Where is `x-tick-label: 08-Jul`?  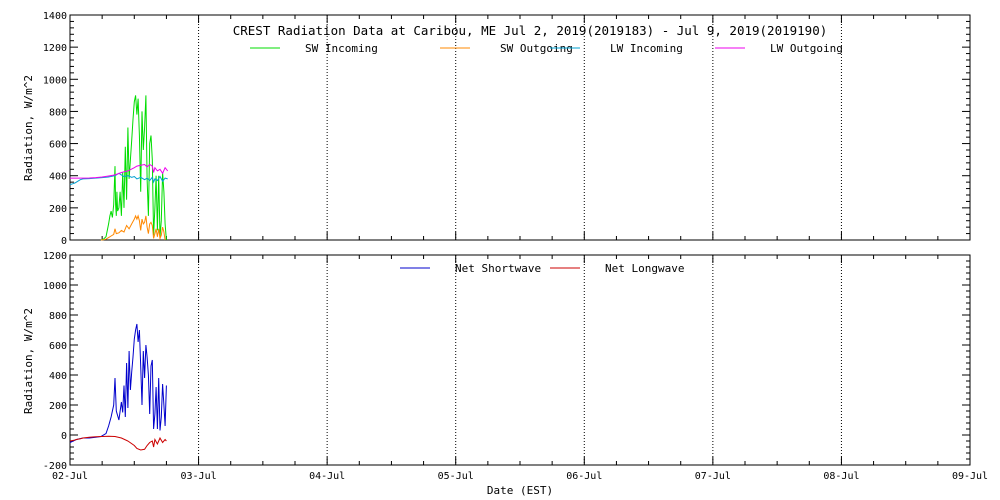
x-tick-label: 08-Jul is located at coordinates (841, 476).